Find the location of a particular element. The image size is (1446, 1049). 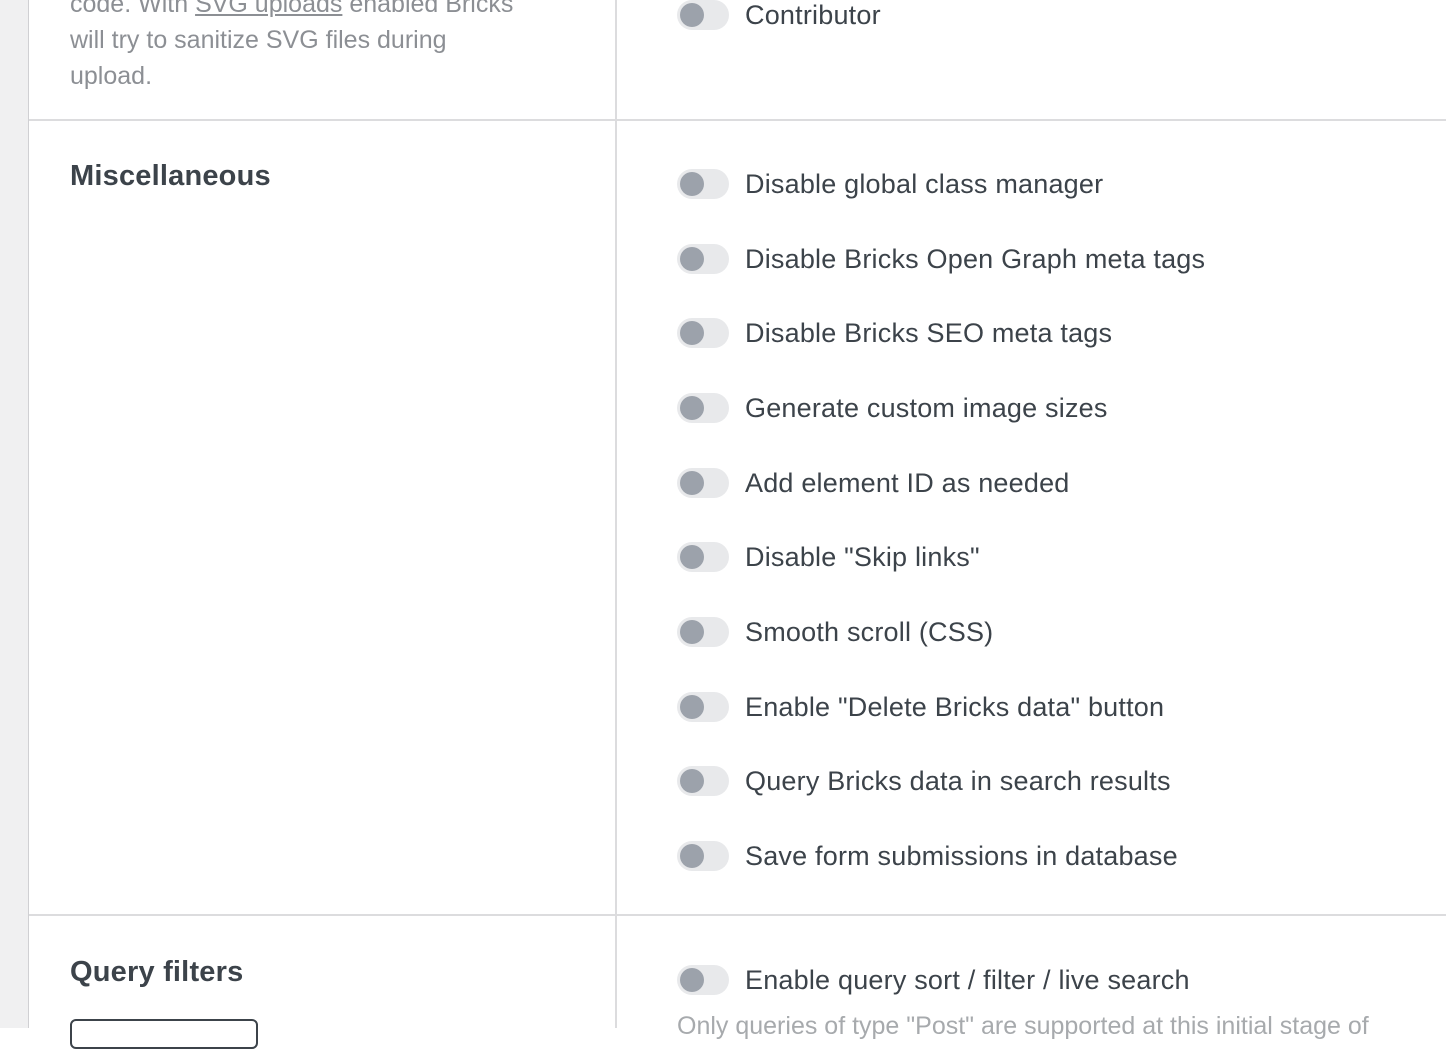

option-smooth-scroll: Smooth scroll (CSS) is located at coordinates (835, 632).